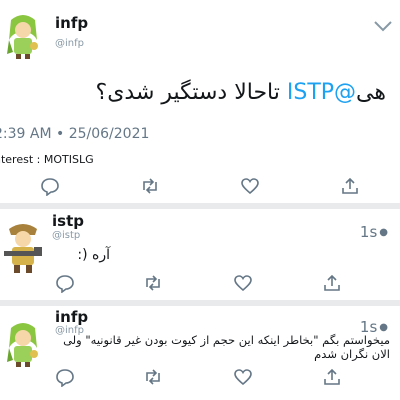 The width and height of the screenshot is (400, 400). I want to click on reply-time: 1s ●, so click(373, 232).